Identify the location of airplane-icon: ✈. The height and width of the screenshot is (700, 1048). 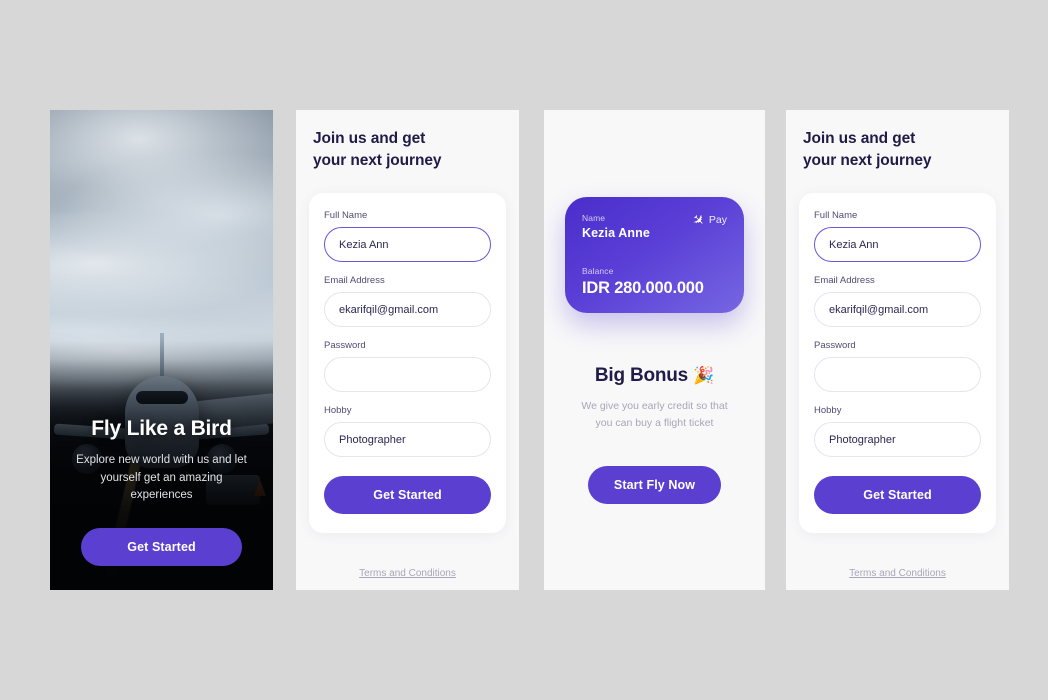
(699, 220).